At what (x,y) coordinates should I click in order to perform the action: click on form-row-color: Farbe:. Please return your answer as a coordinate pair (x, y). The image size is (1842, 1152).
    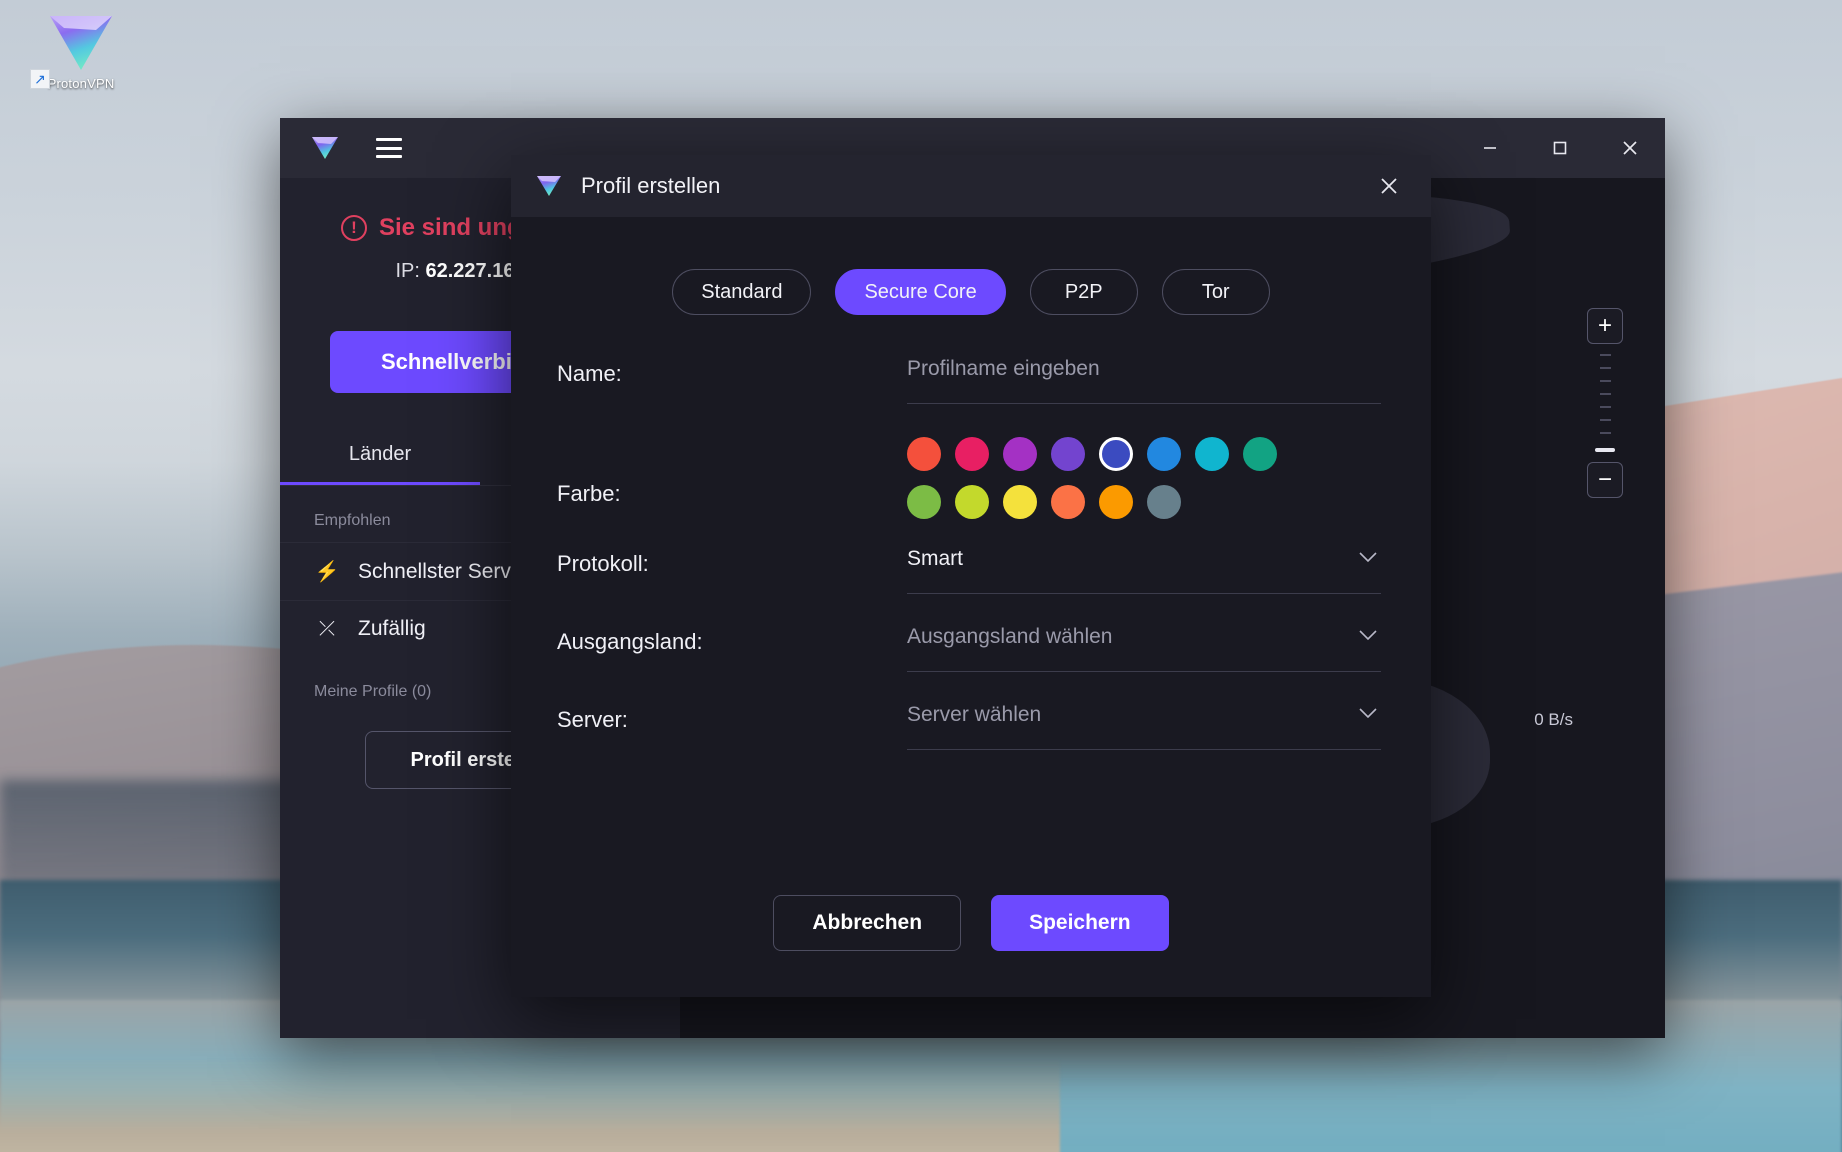
    Looking at the image, I should click on (969, 491).